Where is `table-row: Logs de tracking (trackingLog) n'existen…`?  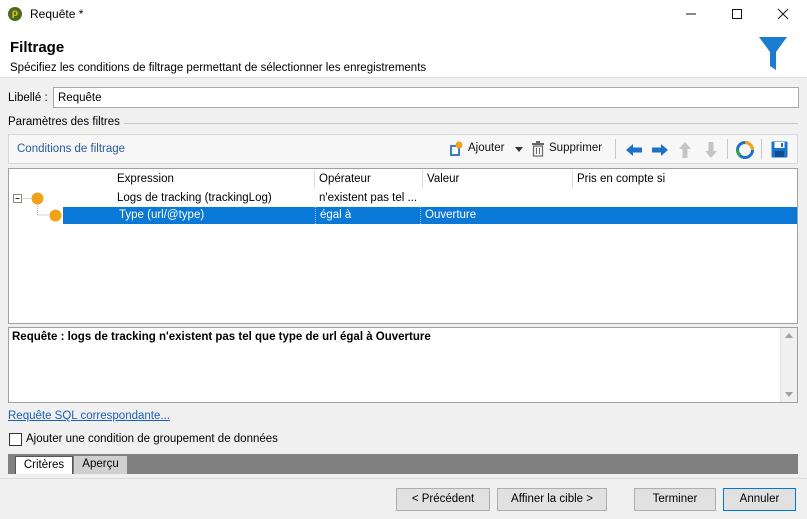 table-row: Logs de tracking (trackingLog) n'existen… is located at coordinates (455, 198).